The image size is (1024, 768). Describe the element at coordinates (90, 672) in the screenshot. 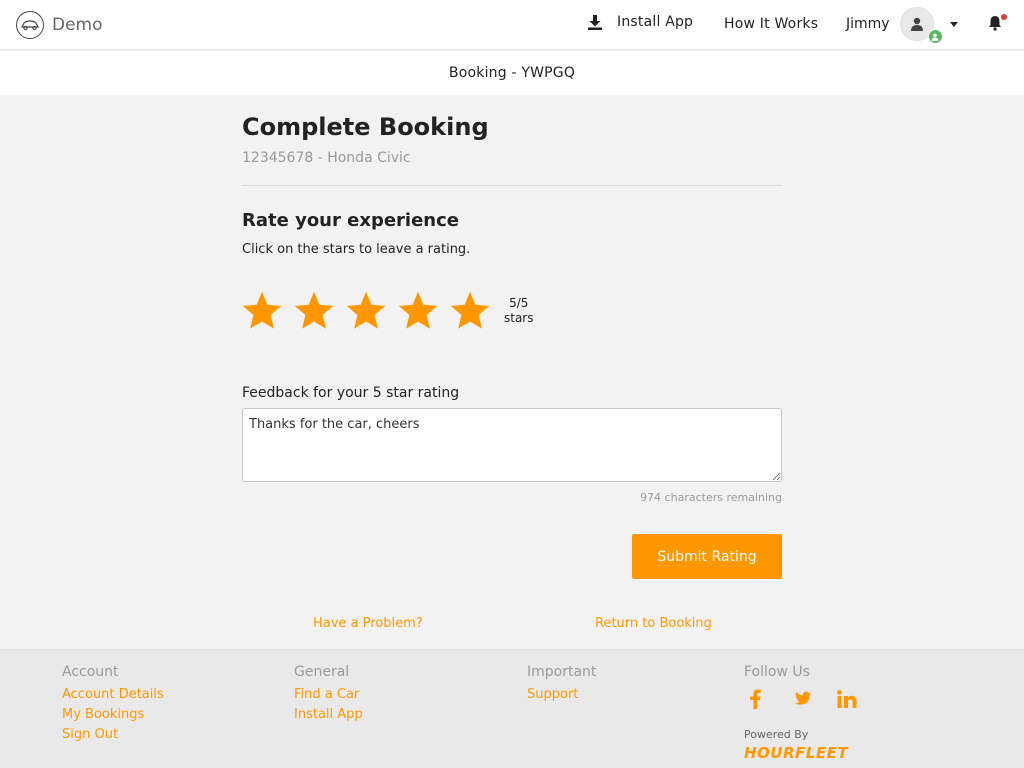

I see `footer-account-heading: Account` at that location.